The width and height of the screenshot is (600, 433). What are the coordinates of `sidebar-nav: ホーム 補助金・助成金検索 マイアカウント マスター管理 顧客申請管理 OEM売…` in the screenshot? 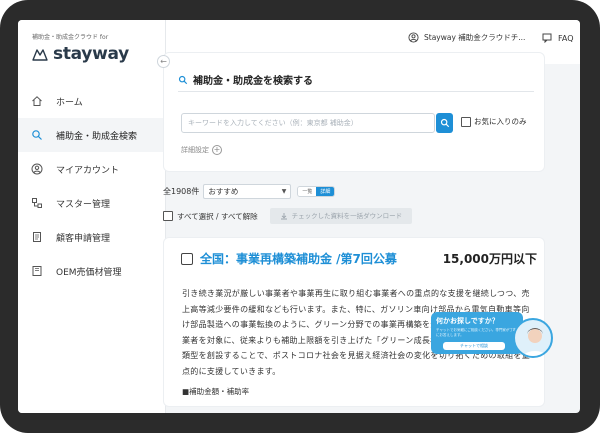 It's located at (92, 186).